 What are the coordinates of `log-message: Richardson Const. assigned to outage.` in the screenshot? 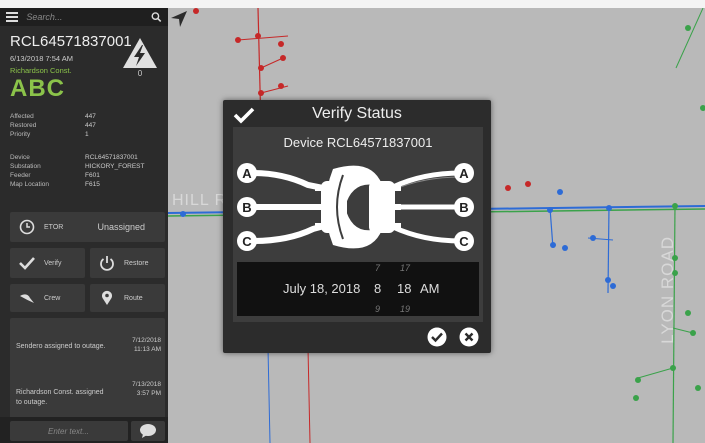 It's located at (60, 397).